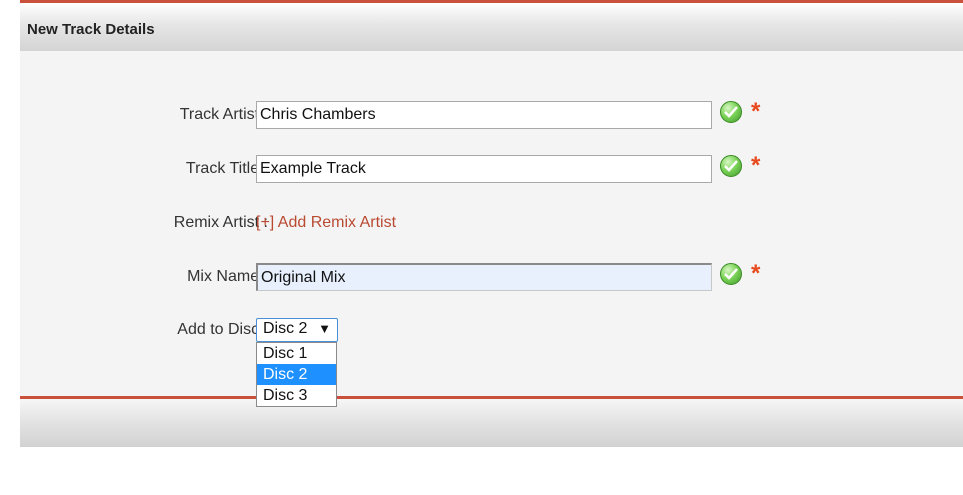 Image resolution: width=963 pixels, height=495 pixels. I want to click on disc-option-selected: Disc 2, so click(296, 374).